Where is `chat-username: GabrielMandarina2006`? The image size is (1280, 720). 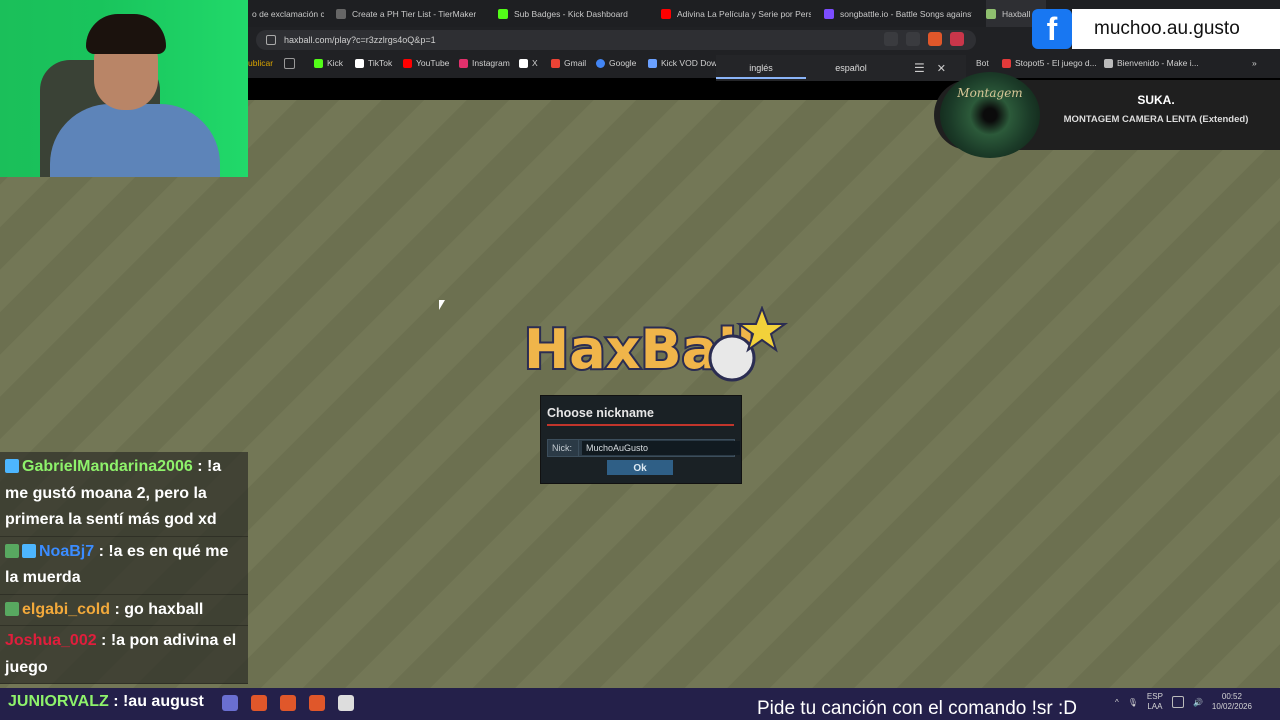 chat-username: GabrielMandarina2006 is located at coordinates (107, 466).